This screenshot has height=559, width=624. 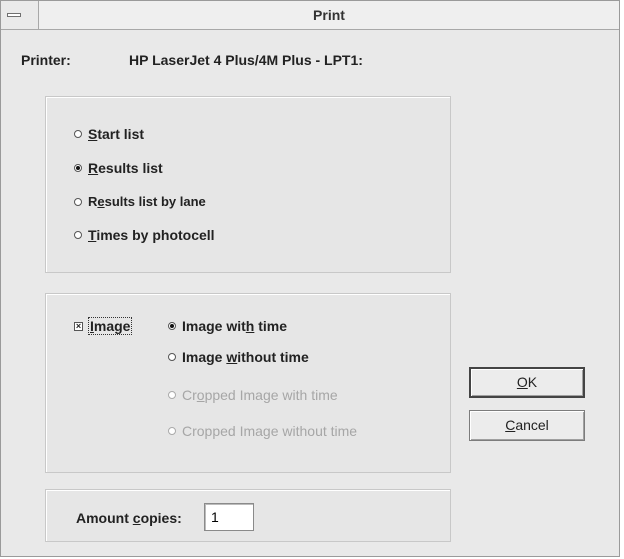 I want to click on system-menu-icon, so click(x=14, y=15).